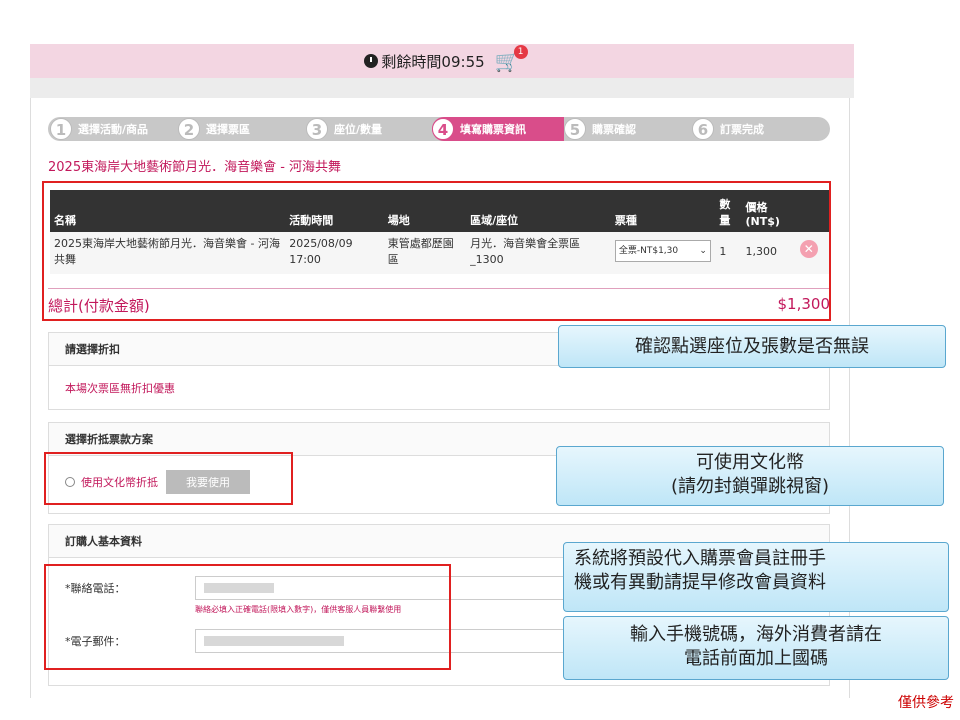  I want to click on cart-icon: 🛒 1, so click(511, 58).